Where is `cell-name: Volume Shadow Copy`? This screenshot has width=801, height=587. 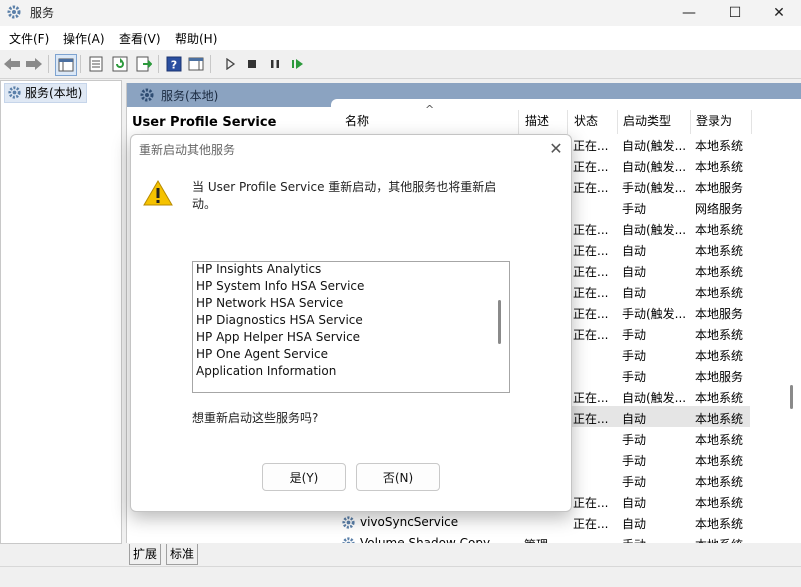
cell-name: Volume Shadow Copy is located at coordinates (425, 539).